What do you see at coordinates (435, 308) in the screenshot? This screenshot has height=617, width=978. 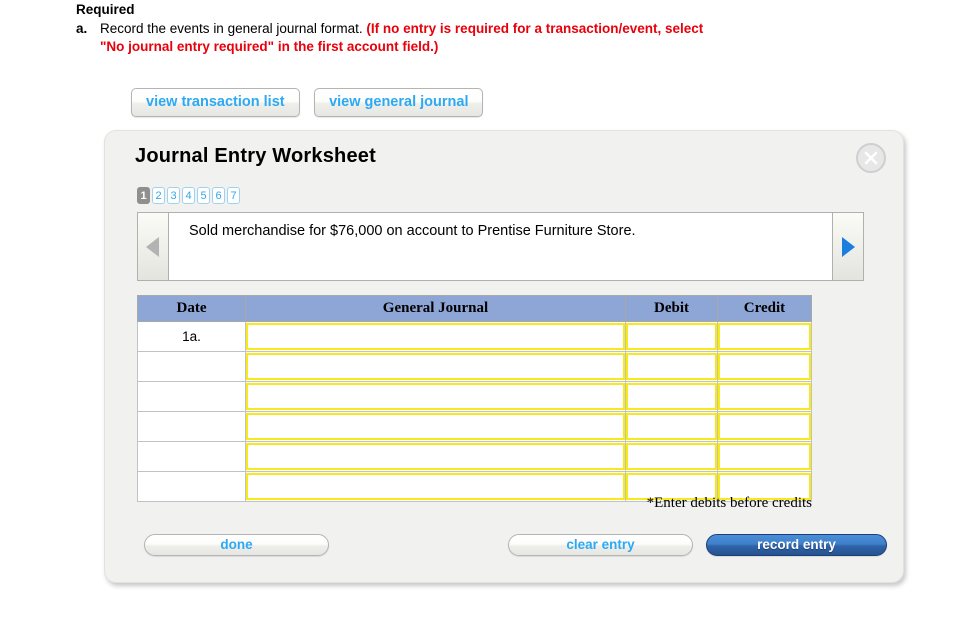 I see `column-header-general-journal: General Journal` at bounding box center [435, 308].